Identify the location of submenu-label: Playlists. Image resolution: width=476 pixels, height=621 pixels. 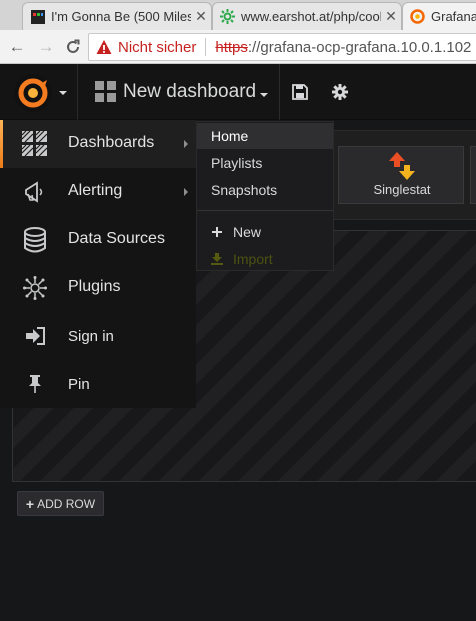
(237, 163).